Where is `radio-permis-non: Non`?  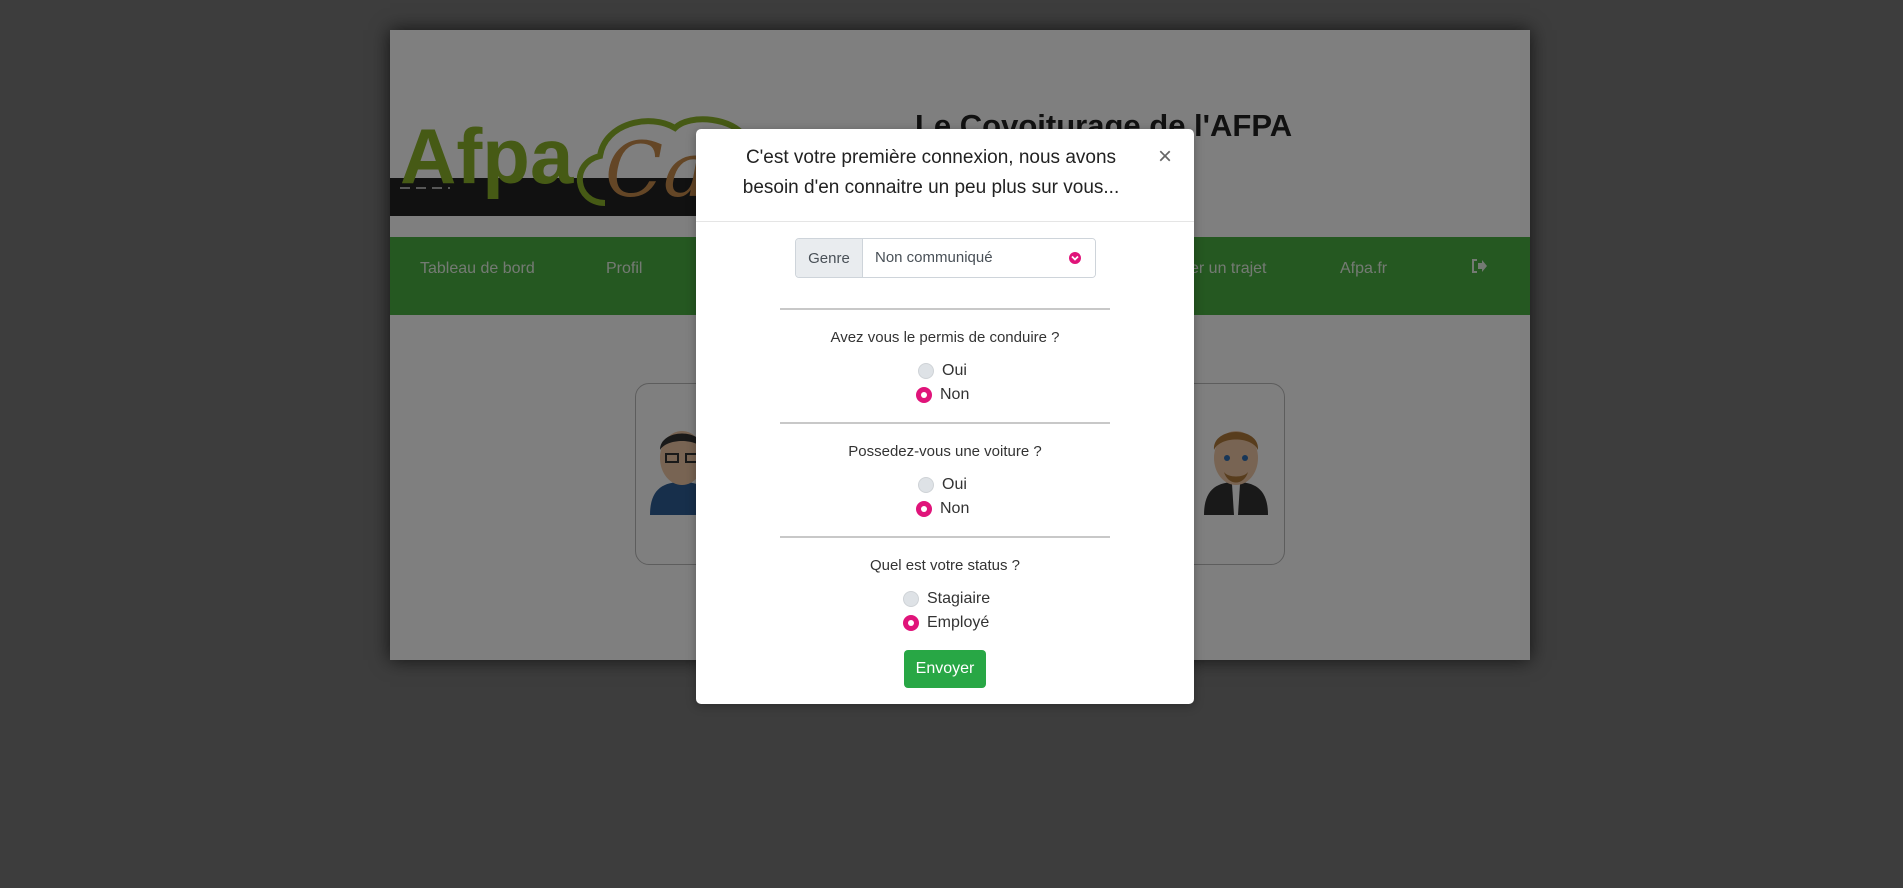 radio-permis-non: Non is located at coordinates (946, 395).